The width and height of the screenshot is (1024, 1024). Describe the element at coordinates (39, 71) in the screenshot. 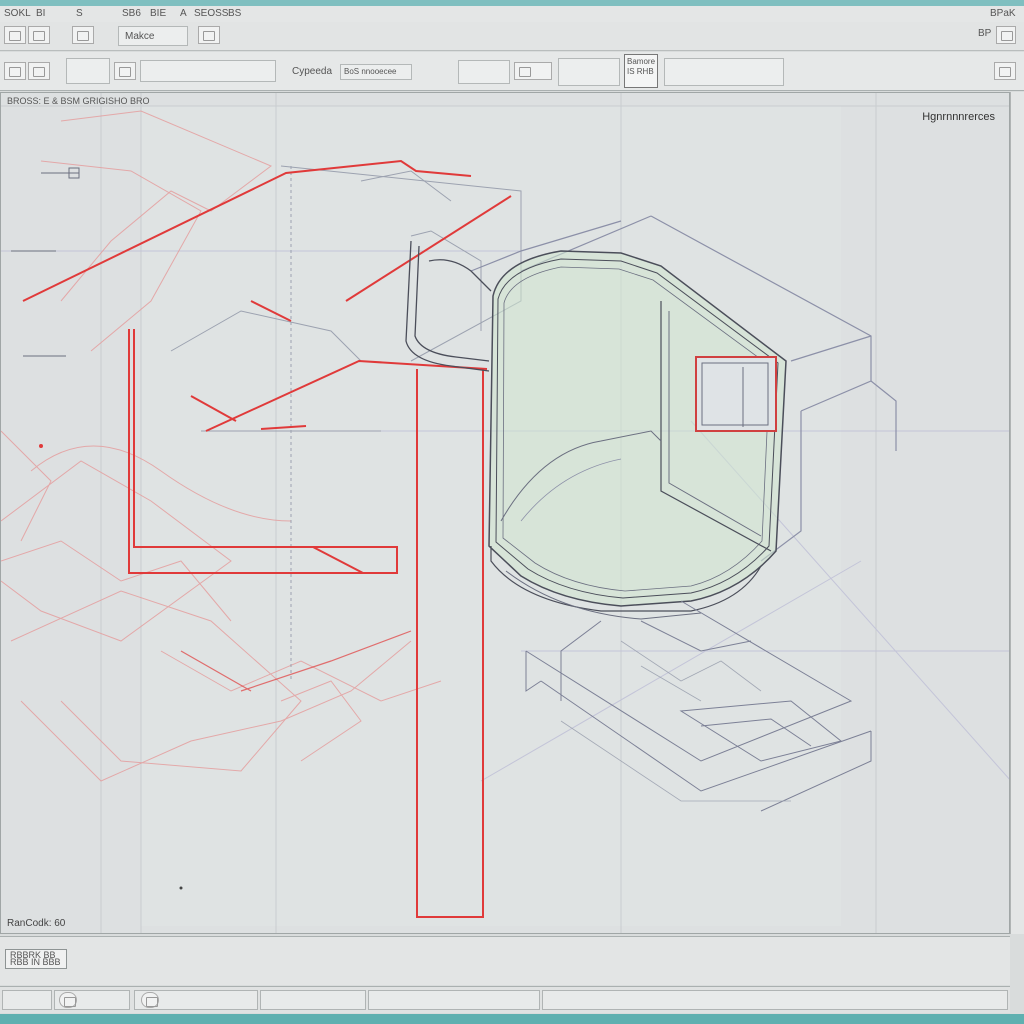

I see `grid-icon` at that location.